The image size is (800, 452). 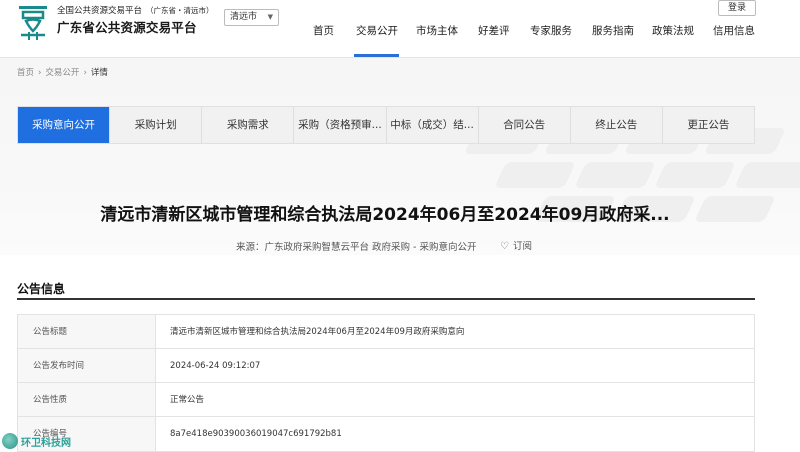 I want to click on subscribe-button: ♡ 订阅, so click(x=516, y=245).